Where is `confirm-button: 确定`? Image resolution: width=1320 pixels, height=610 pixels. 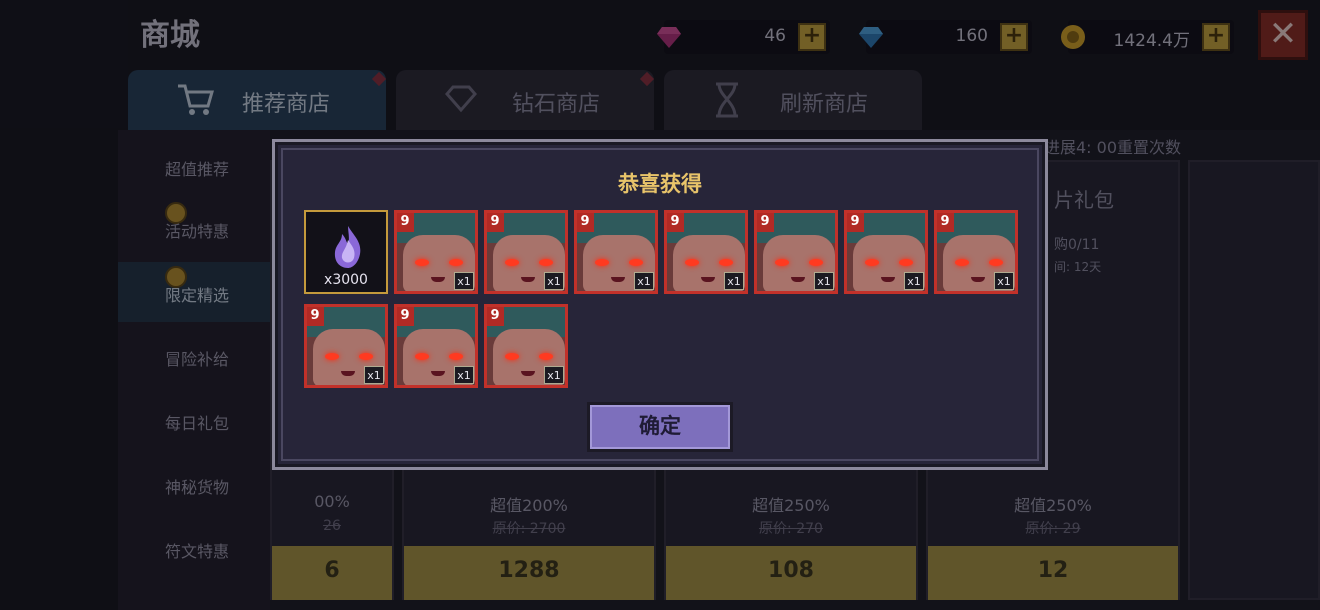 confirm-button: 确定 is located at coordinates (660, 427).